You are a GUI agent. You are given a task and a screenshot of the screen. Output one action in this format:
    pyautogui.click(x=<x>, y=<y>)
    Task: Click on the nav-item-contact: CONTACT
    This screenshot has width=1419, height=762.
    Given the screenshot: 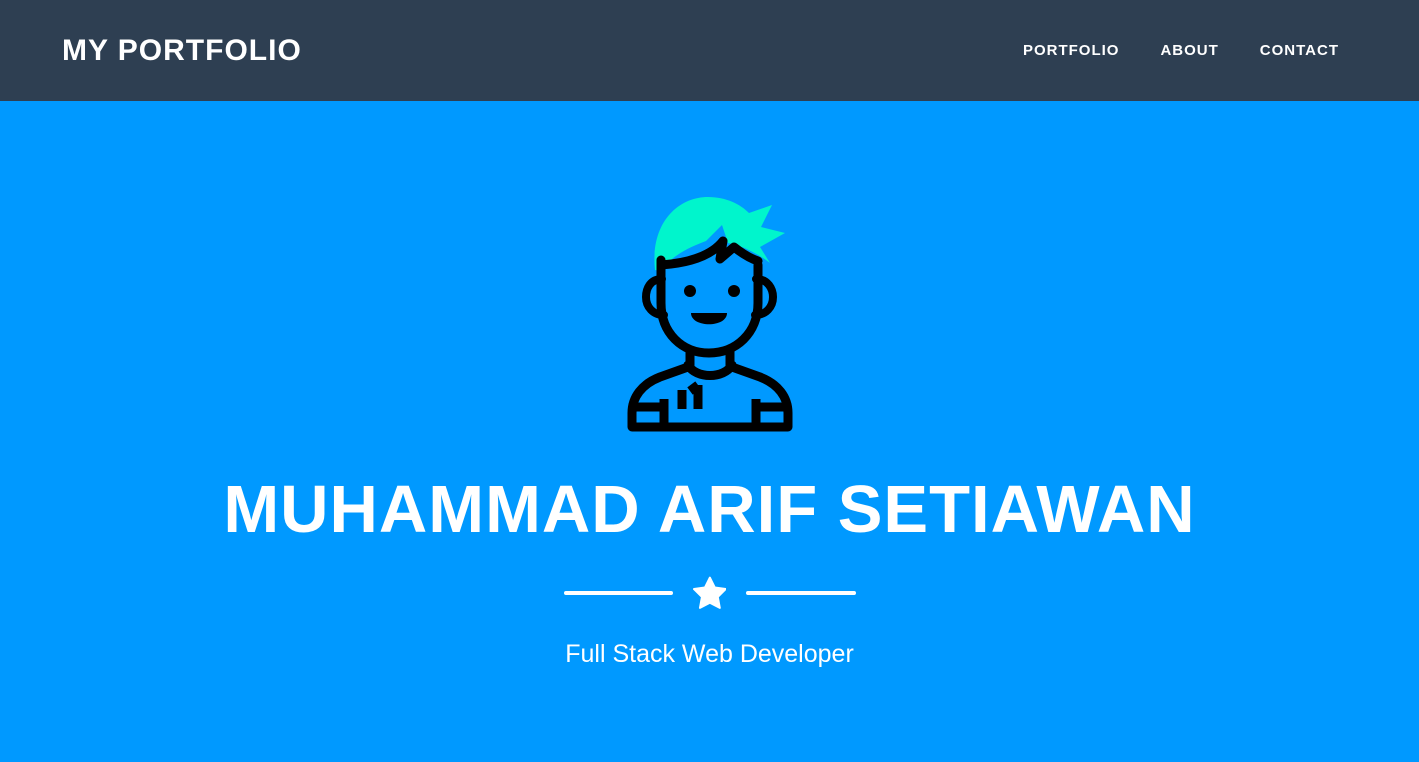 What is the action you would take?
    pyautogui.click(x=1299, y=50)
    